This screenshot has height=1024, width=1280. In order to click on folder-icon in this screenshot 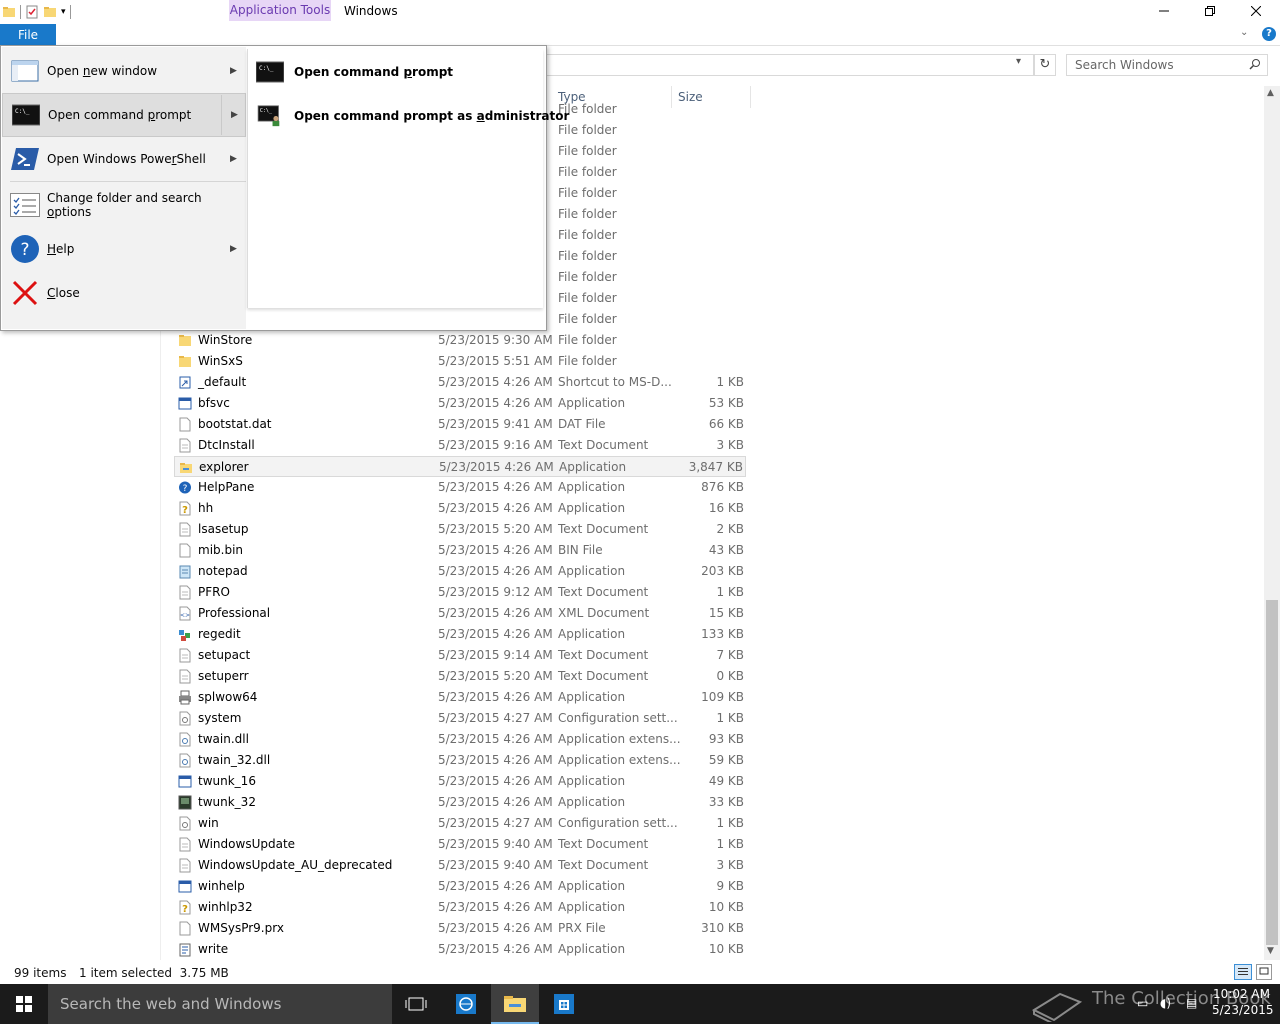, I will do `click(9, 12)`.